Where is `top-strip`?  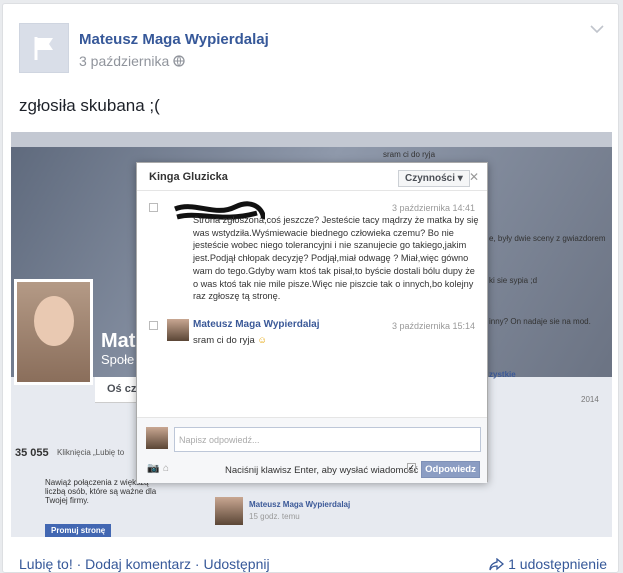
top-strip is located at coordinates (311, 139).